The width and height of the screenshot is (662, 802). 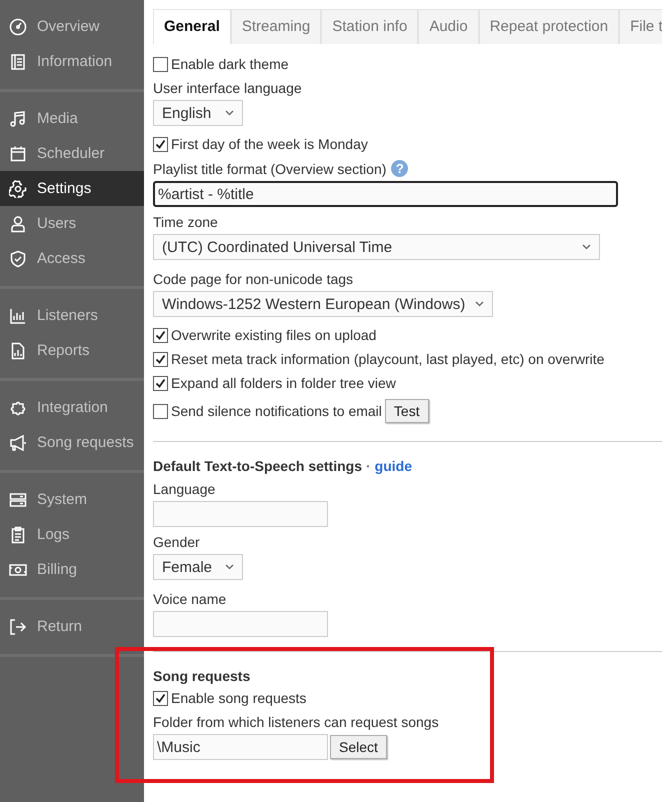 I want to click on sidebar-item: Scheduler, so click(x=72, y=153).